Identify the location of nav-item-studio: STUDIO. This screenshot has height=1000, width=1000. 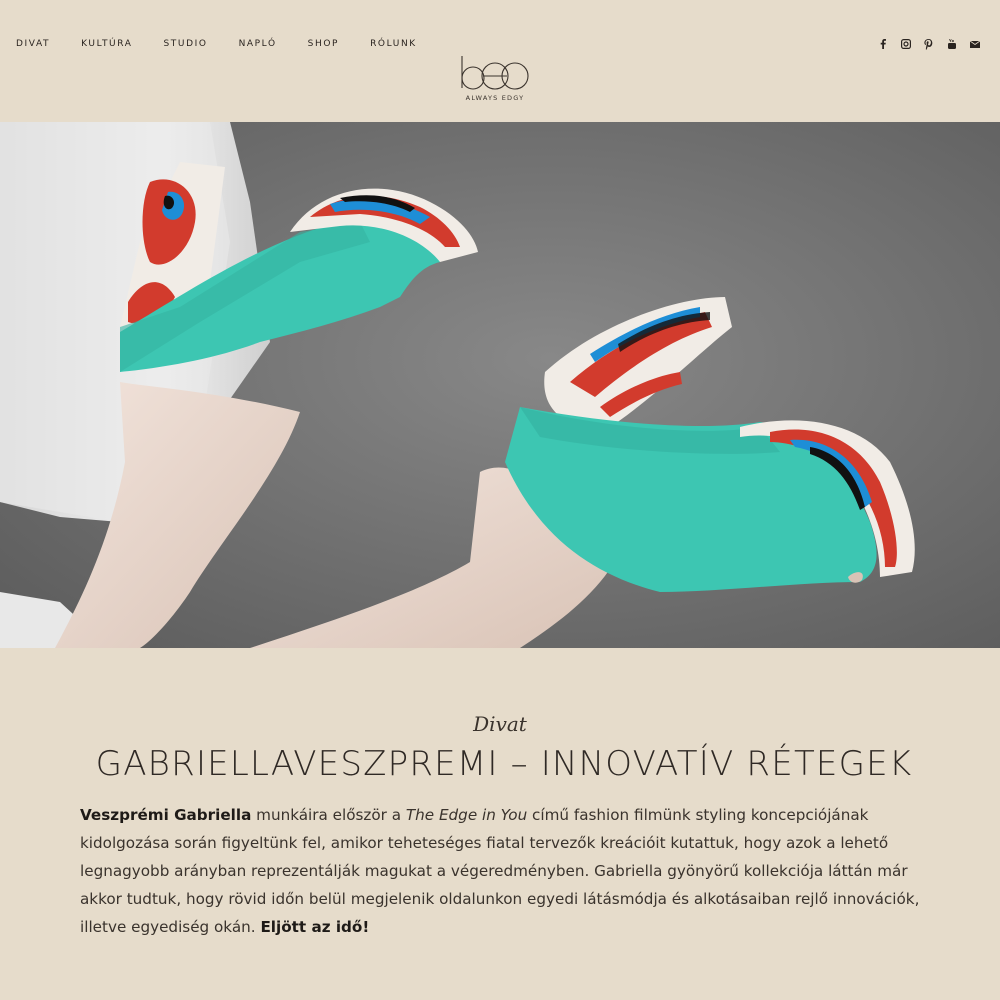
(185, 44).